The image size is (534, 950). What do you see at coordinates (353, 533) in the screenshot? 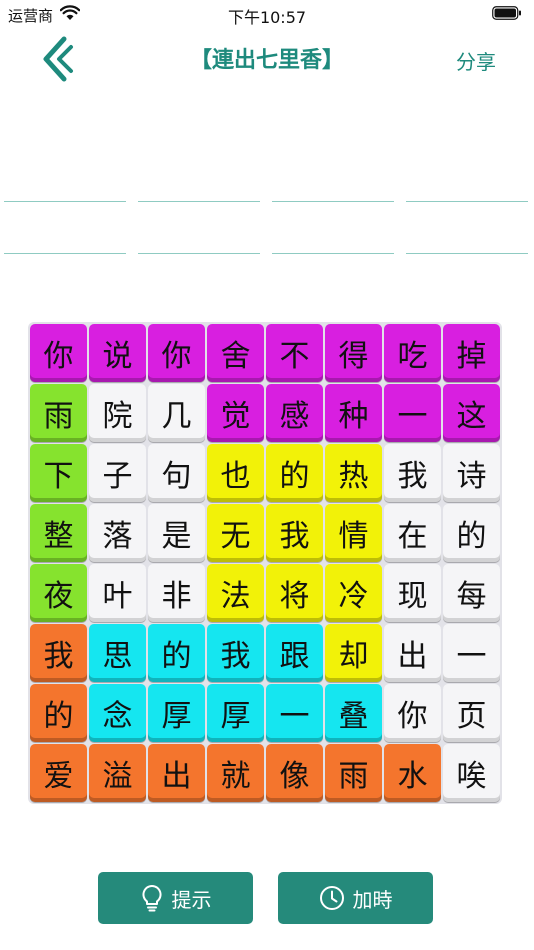
I see `board-tile: 情` at bounding box center [353, 533].